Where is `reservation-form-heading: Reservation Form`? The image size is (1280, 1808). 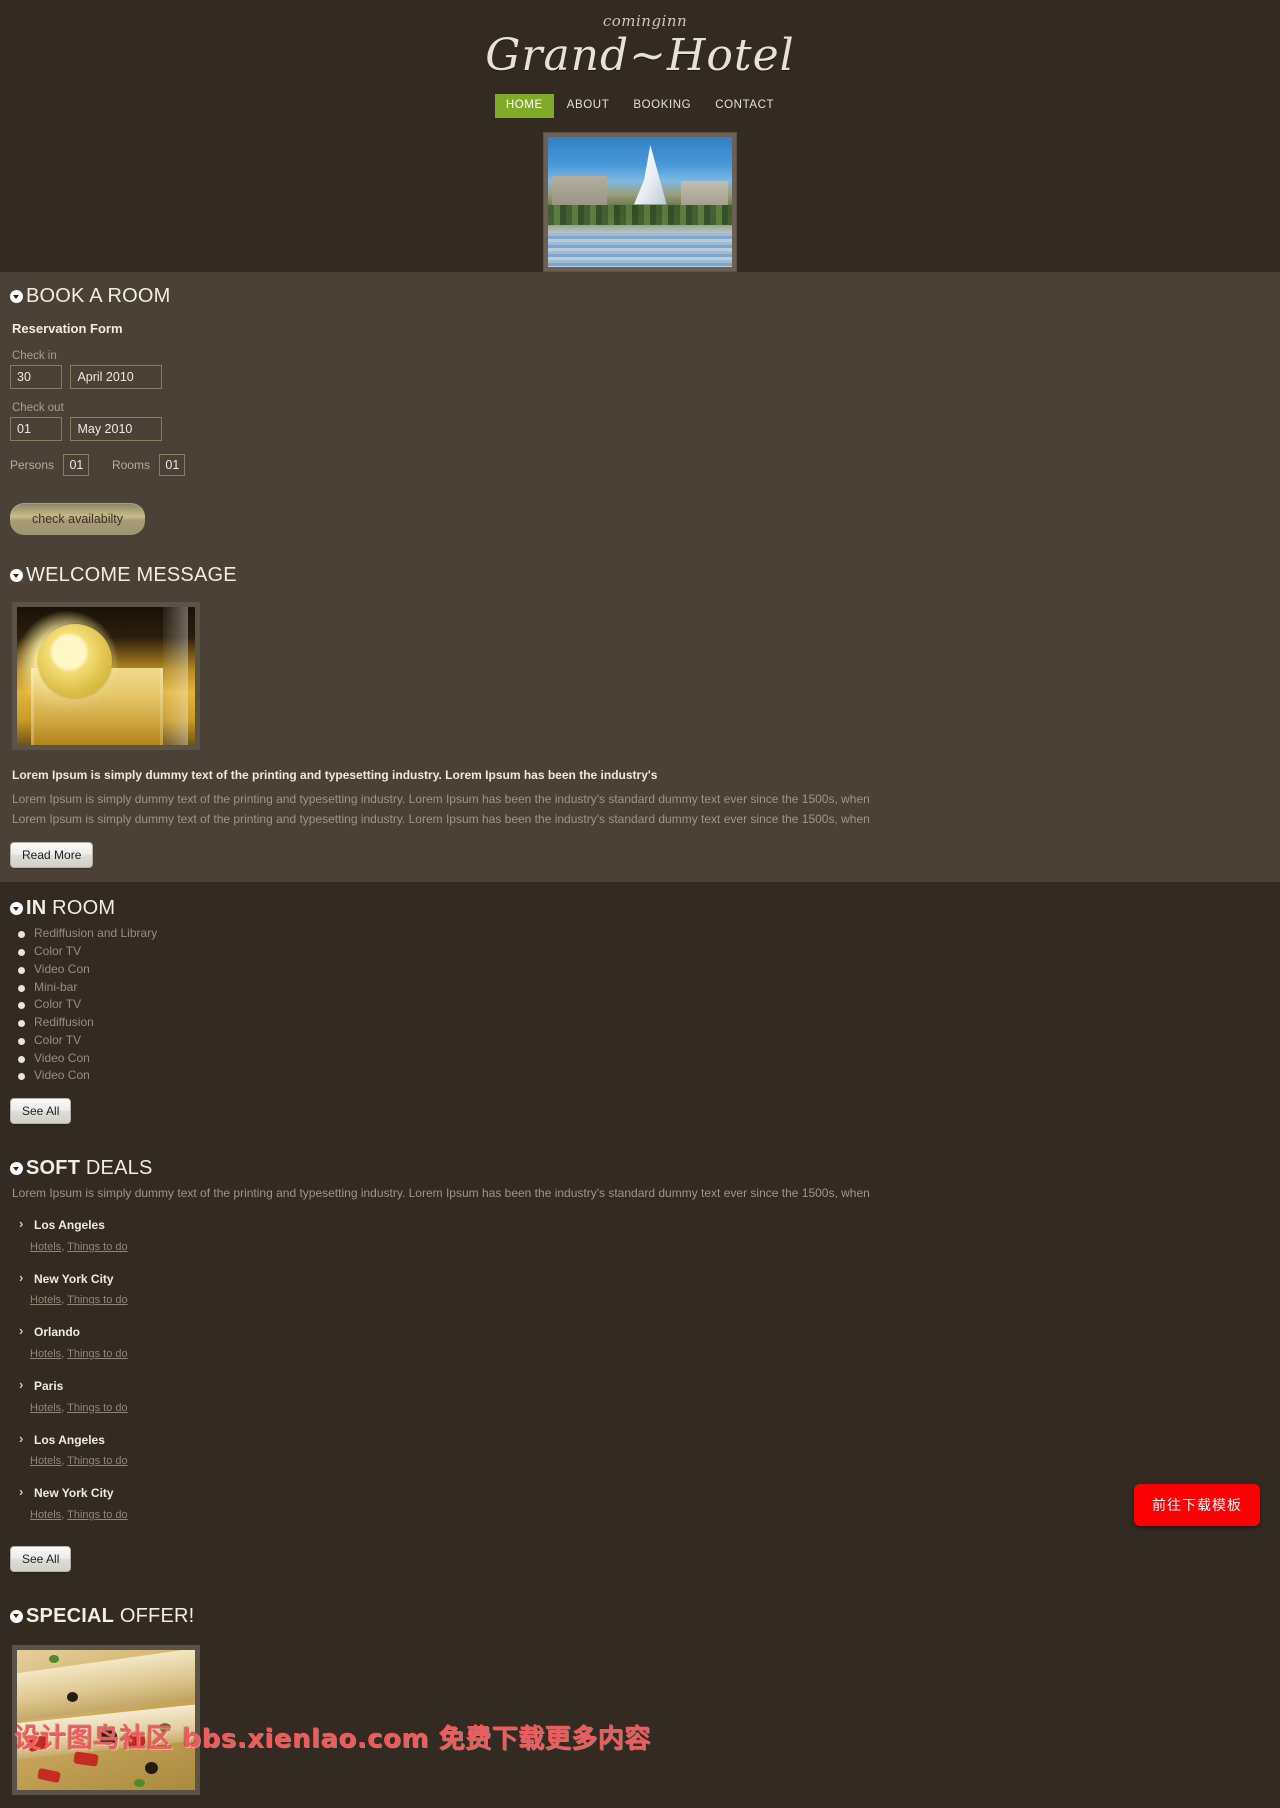 reservation-form-heading: Reservation Form is located at coordinates (67, 329).